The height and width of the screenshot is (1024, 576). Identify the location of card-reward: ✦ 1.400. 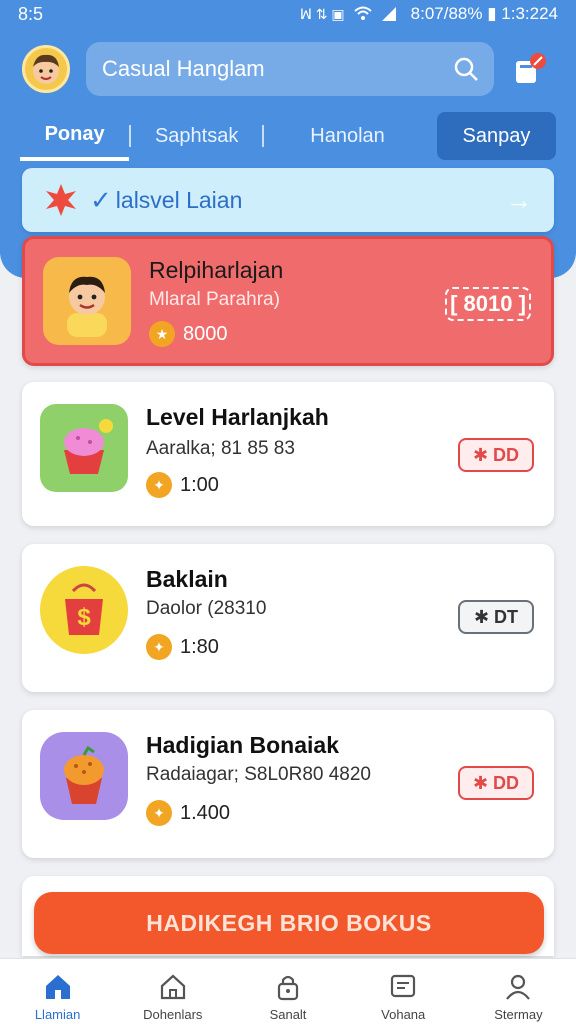
(188, 813).